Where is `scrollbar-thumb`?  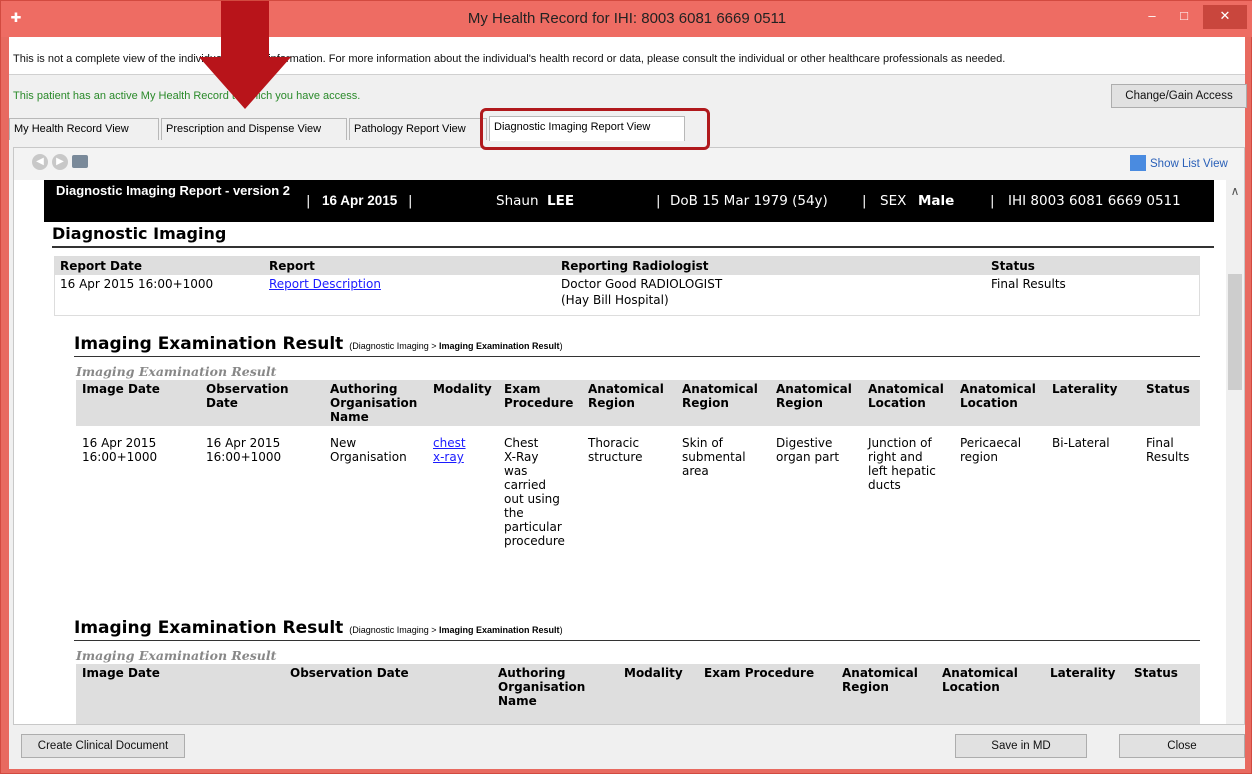 scrollbar-thumb is located at coordinates (1235, 332).